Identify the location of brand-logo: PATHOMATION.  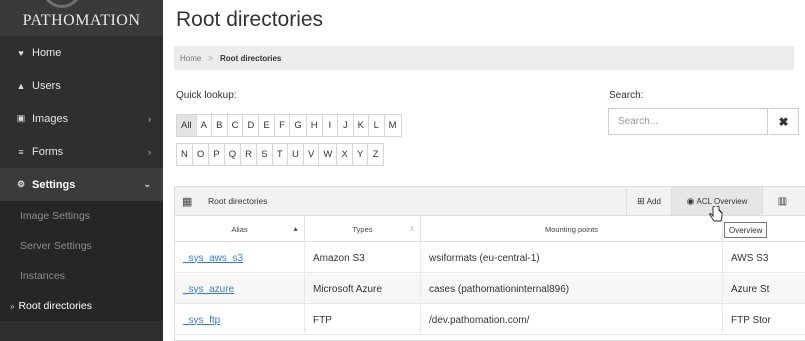
(81, 18).